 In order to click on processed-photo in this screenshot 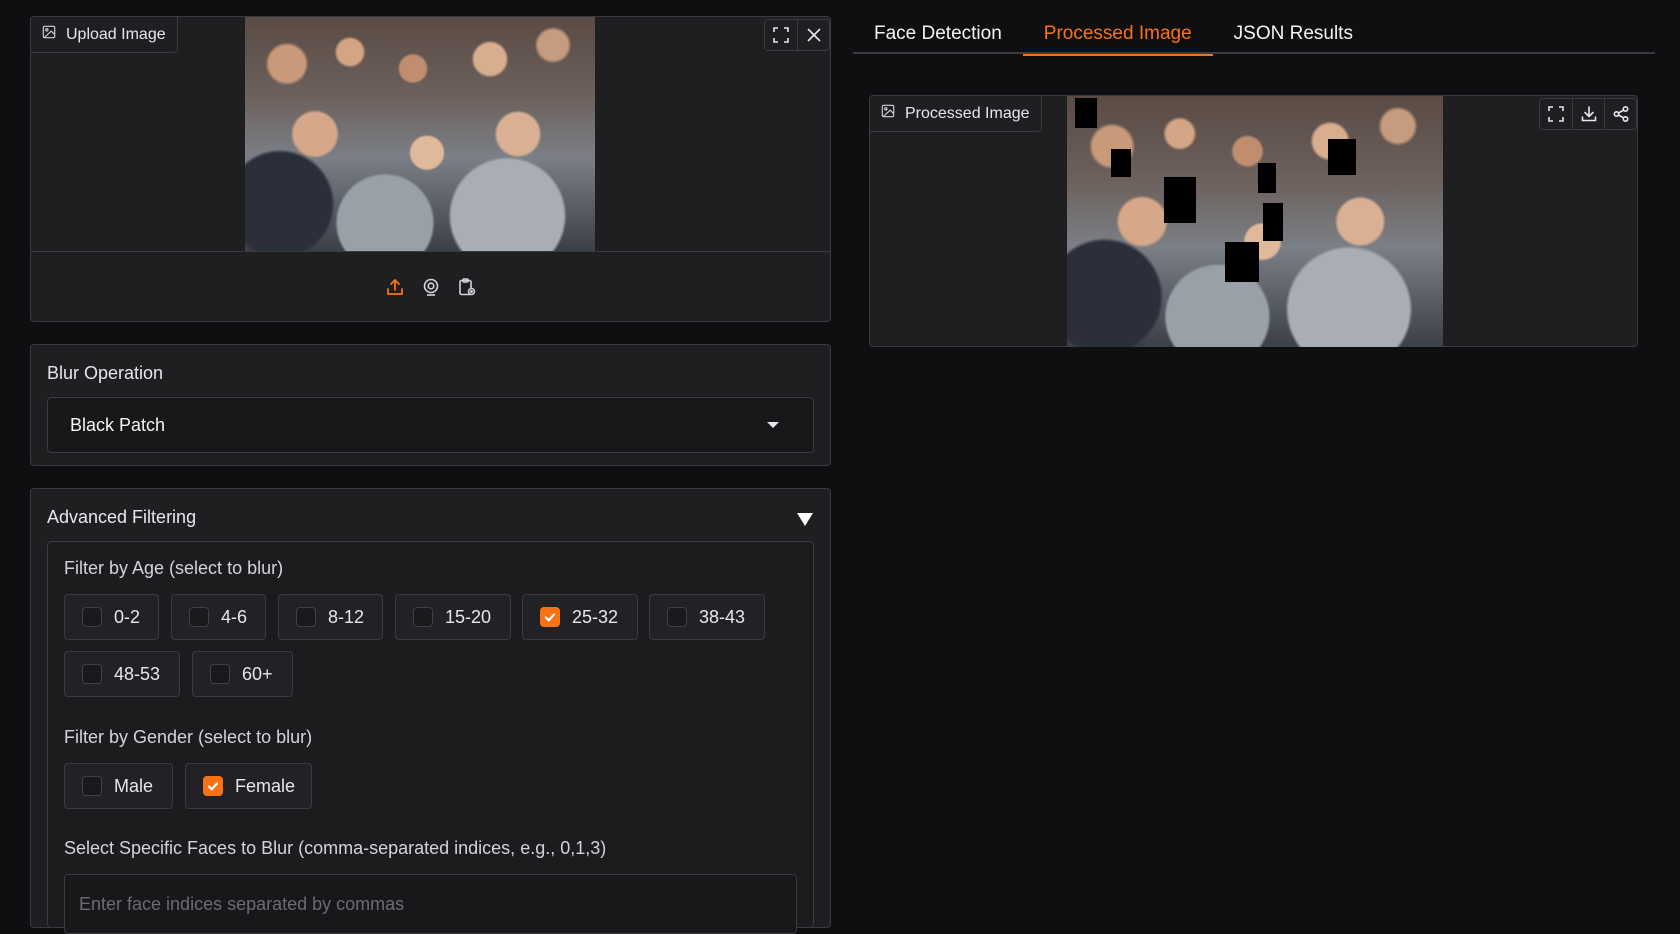, I will do `click(1255, 221)`.